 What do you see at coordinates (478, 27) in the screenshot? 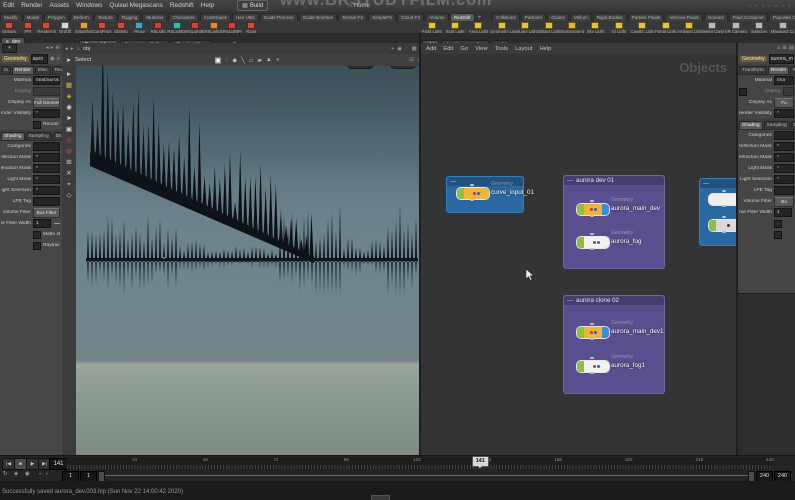
I see `shelf-tool-area-light: Area Light` at bounding box center [478, 27].